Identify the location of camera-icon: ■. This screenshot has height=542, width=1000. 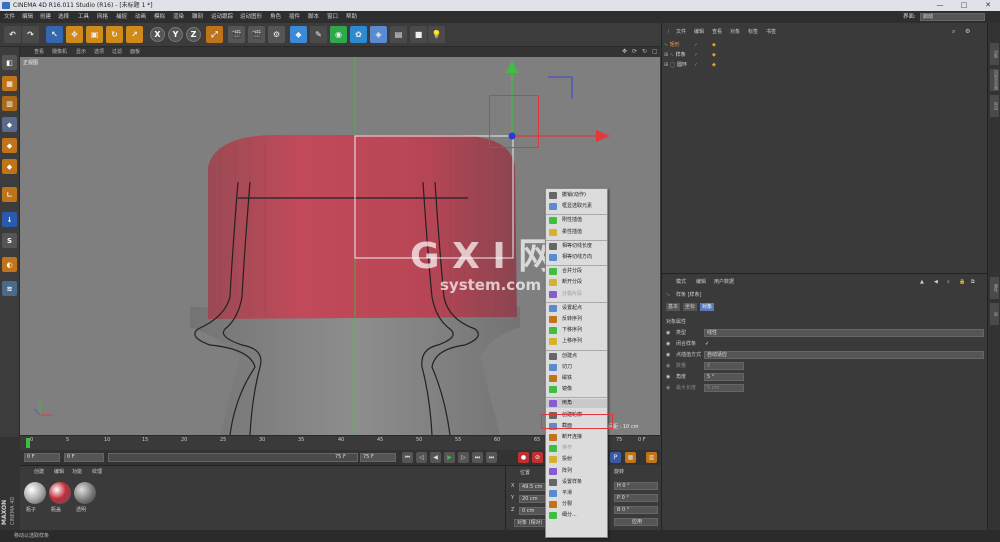
(418, 34).